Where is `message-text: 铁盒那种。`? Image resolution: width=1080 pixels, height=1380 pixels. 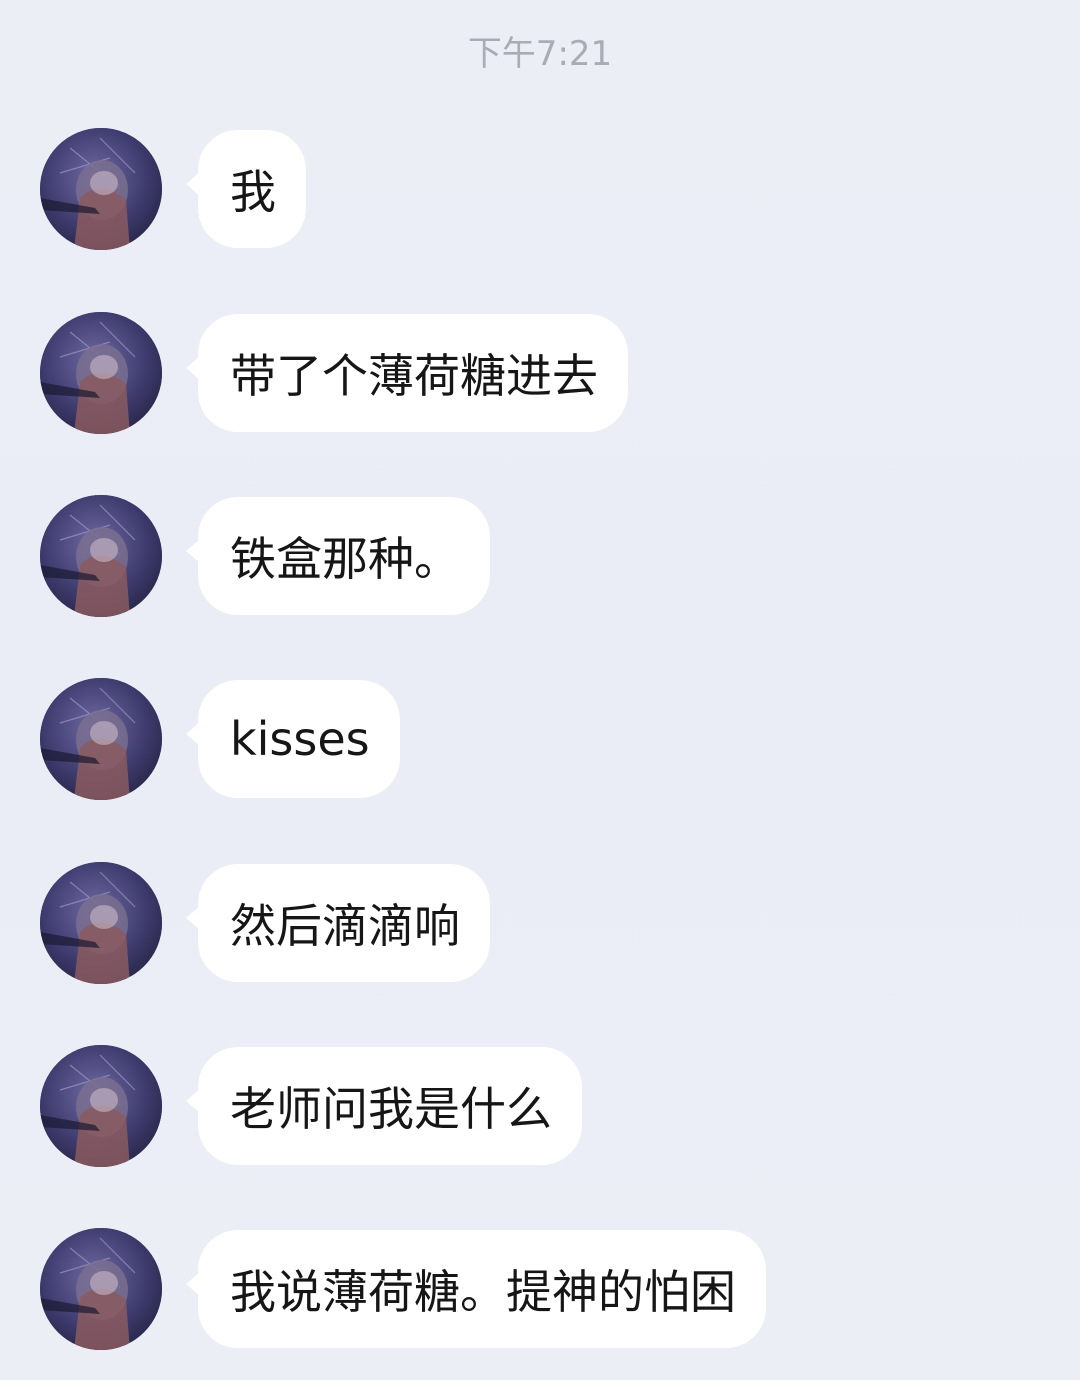 message-text: 铁盒那种。 is located at coordinates (345, 559).